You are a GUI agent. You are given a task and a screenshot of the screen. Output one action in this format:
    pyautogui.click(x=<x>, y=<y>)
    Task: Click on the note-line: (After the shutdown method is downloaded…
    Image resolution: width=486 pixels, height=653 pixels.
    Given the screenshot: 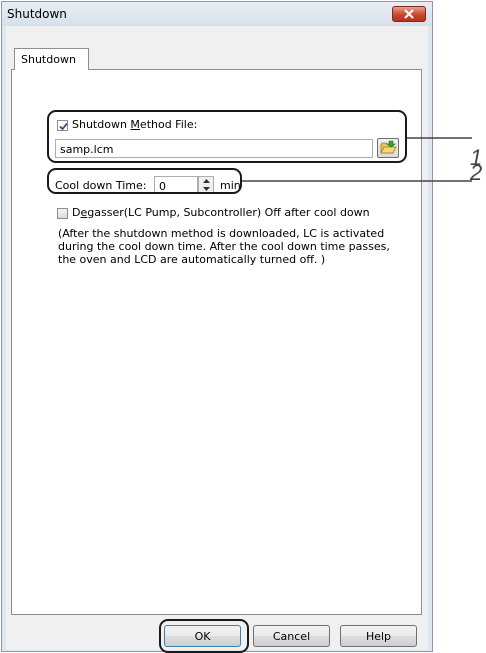 What is the action you would take?
    pyautogui.click(x=221, y=233)
    